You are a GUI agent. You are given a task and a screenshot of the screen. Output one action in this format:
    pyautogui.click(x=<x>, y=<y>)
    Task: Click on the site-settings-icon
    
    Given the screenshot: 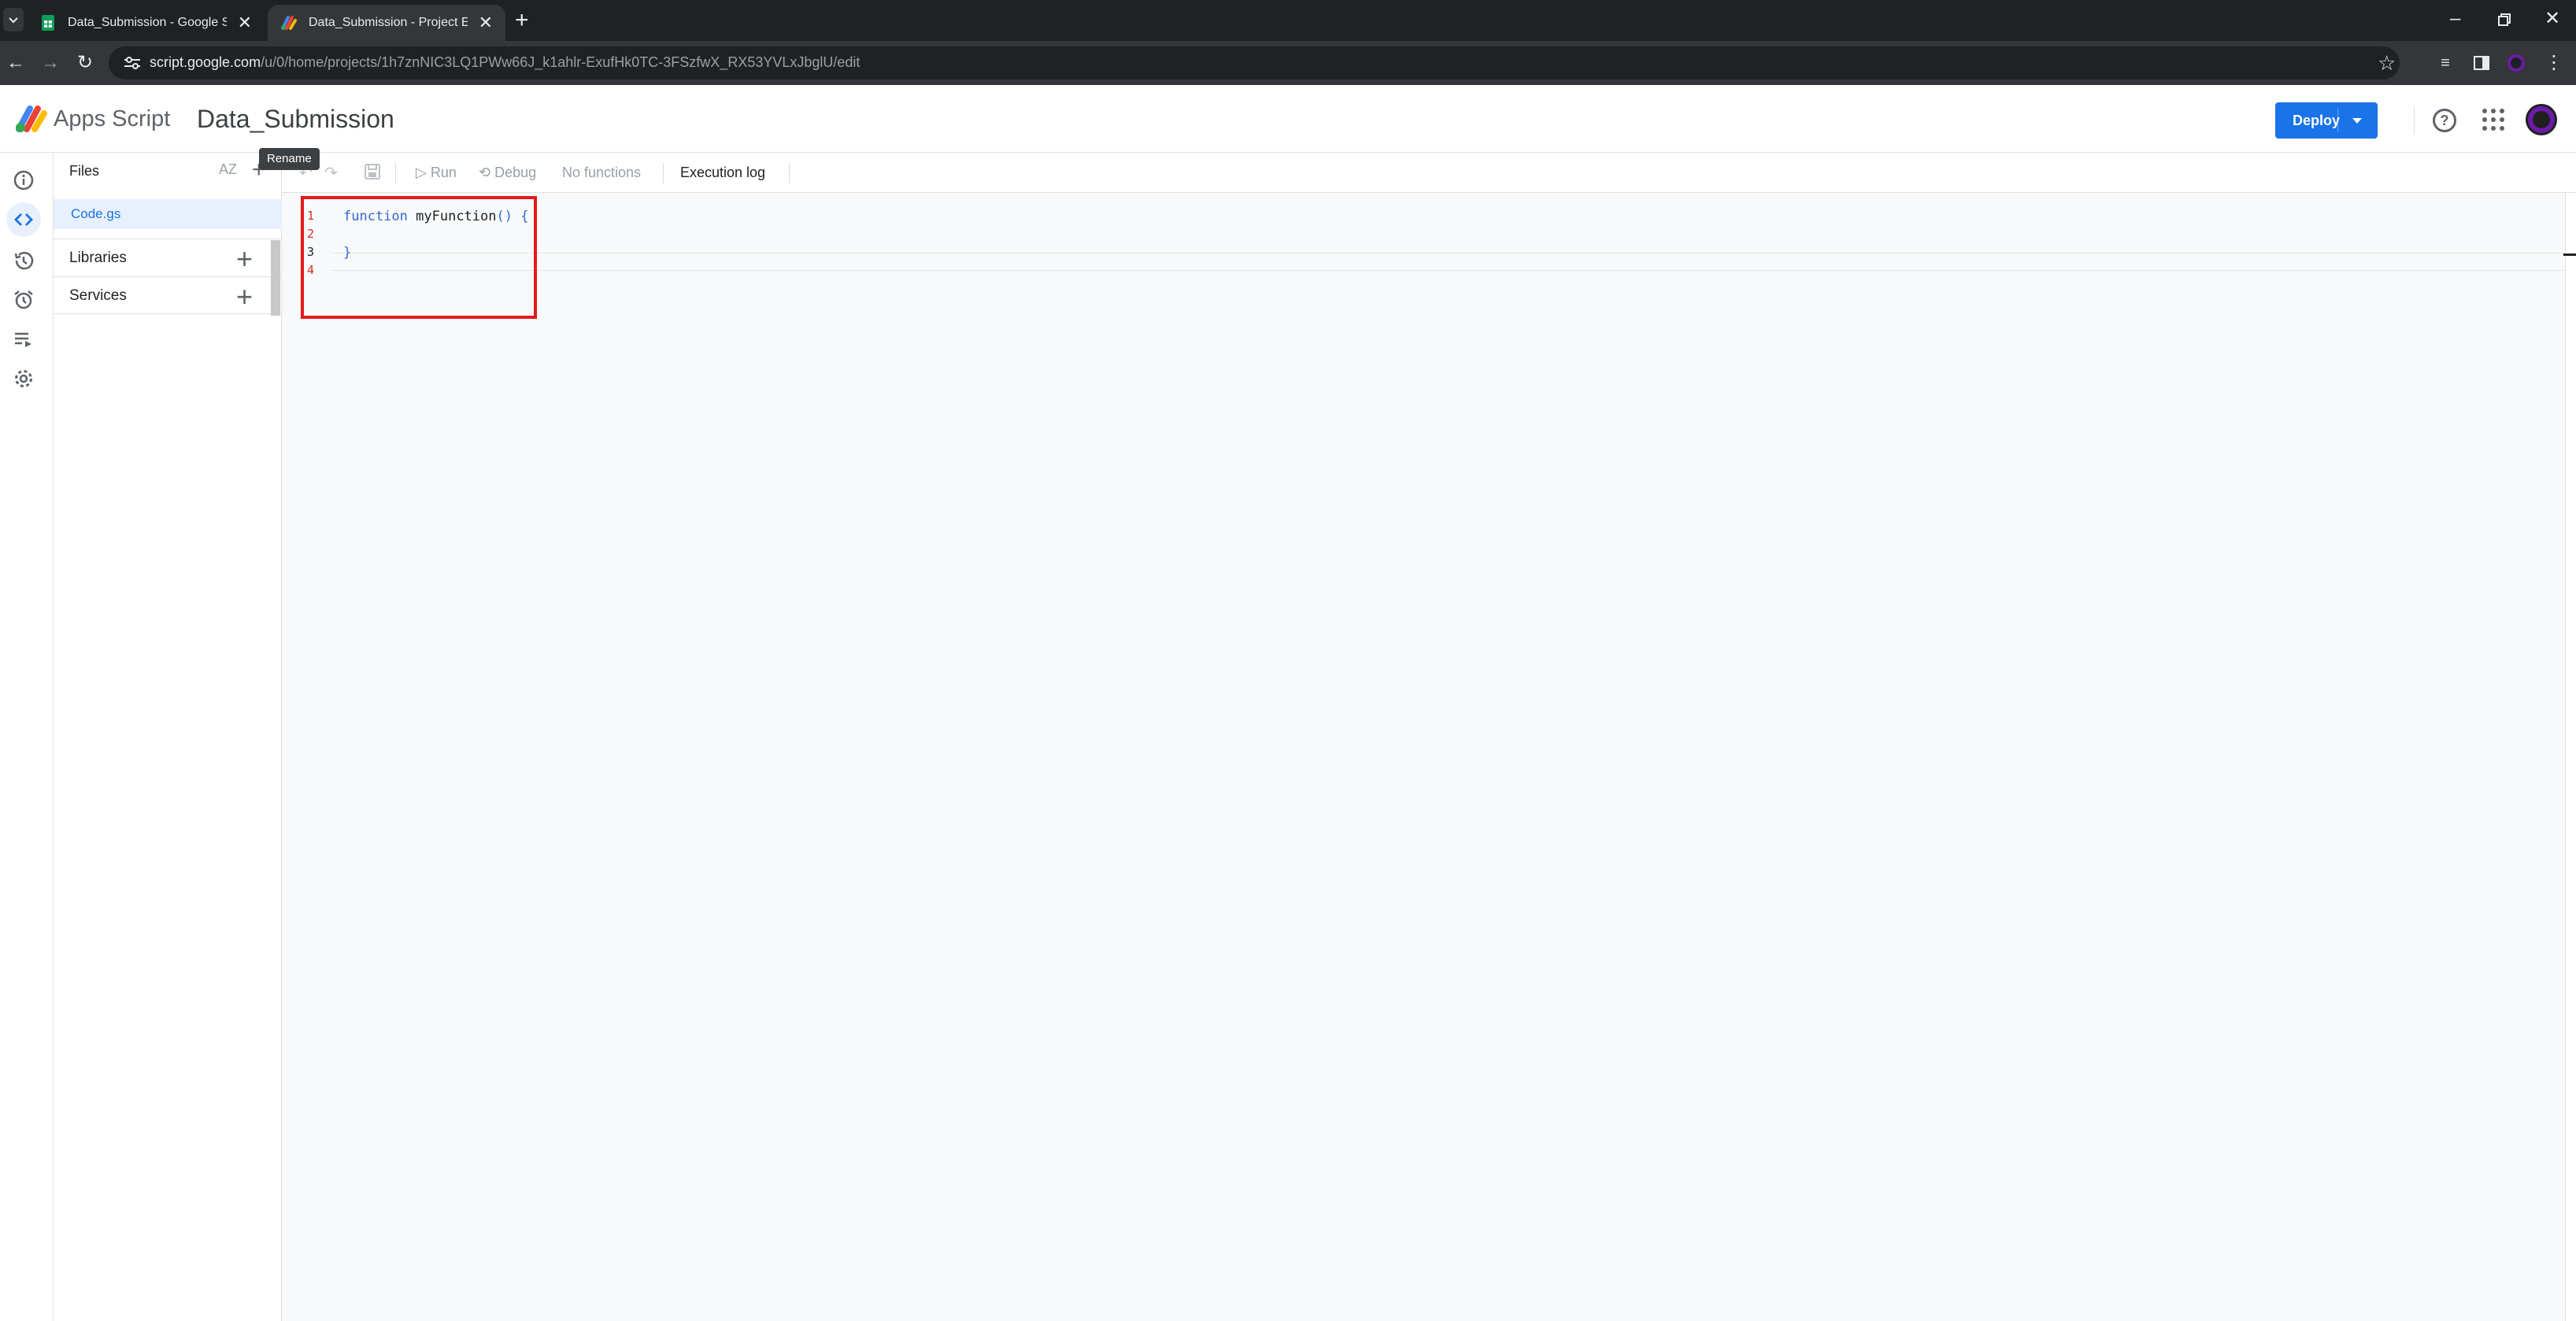 What is the action you would take?
    pyautogui.click(x=132, y=63)
    